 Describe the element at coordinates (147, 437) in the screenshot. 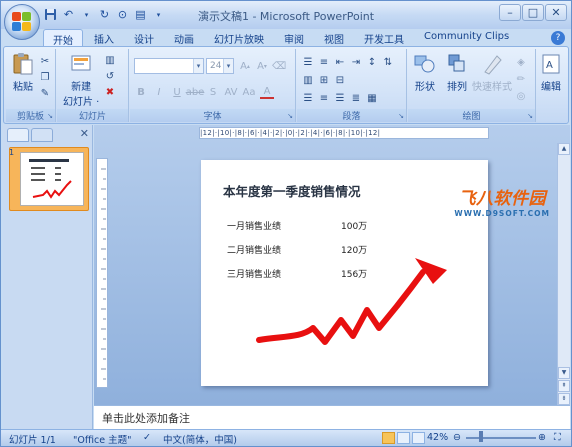

I see `spellcheck-icon: ✓` at that location.